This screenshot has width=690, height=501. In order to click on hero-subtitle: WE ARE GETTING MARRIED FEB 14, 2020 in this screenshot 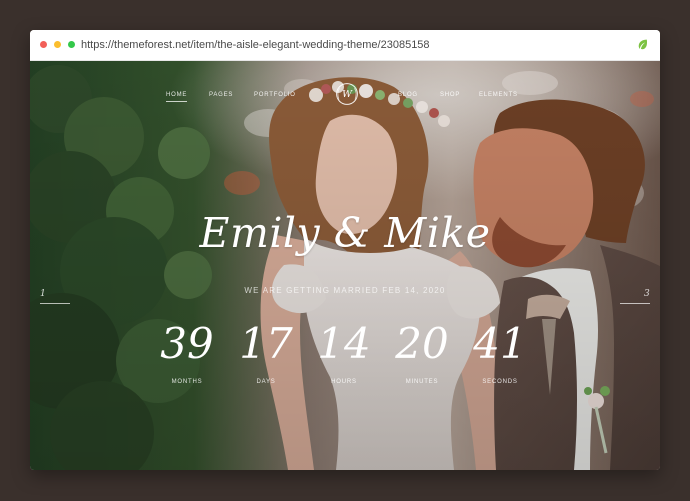, I will do `click(345, 290)`.